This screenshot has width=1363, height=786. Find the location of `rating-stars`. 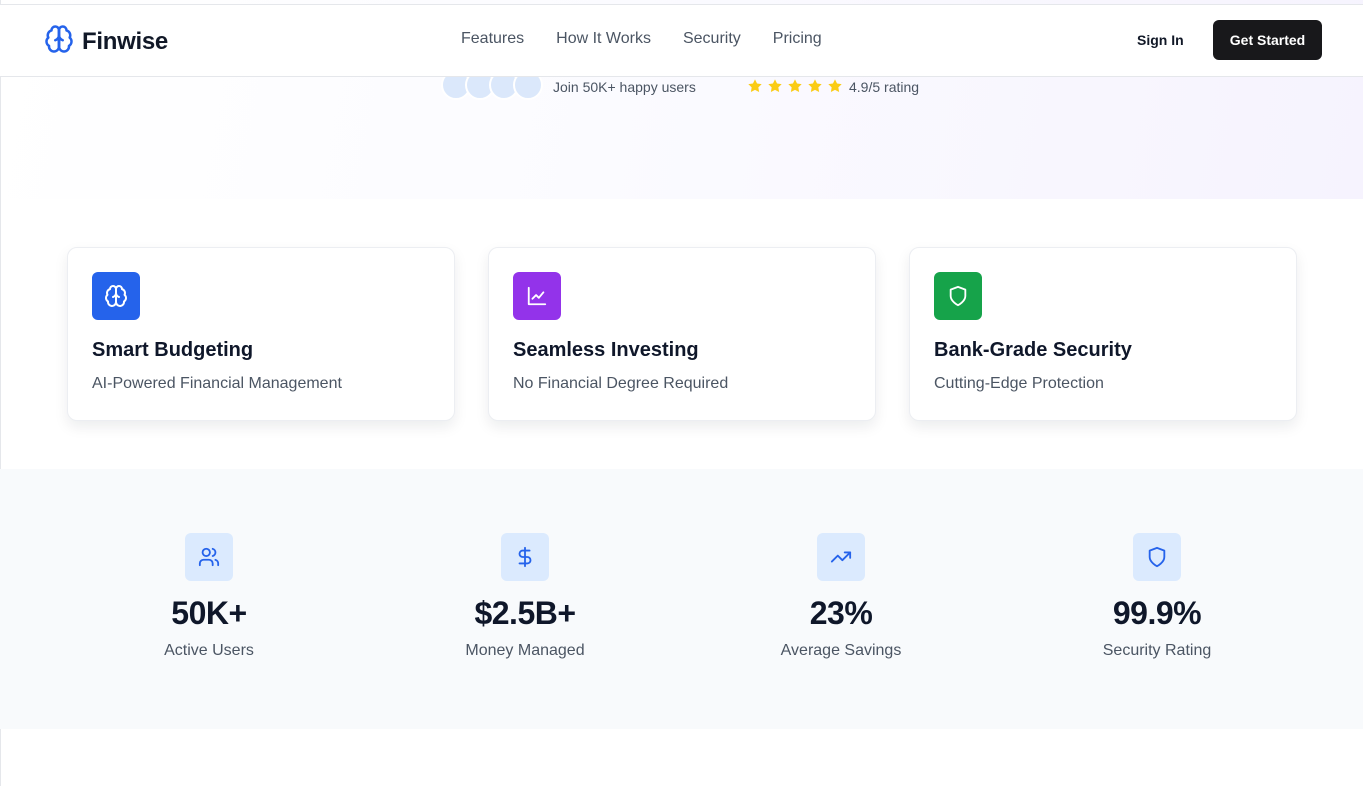

rating-stars is located at coordinates (795, 86).